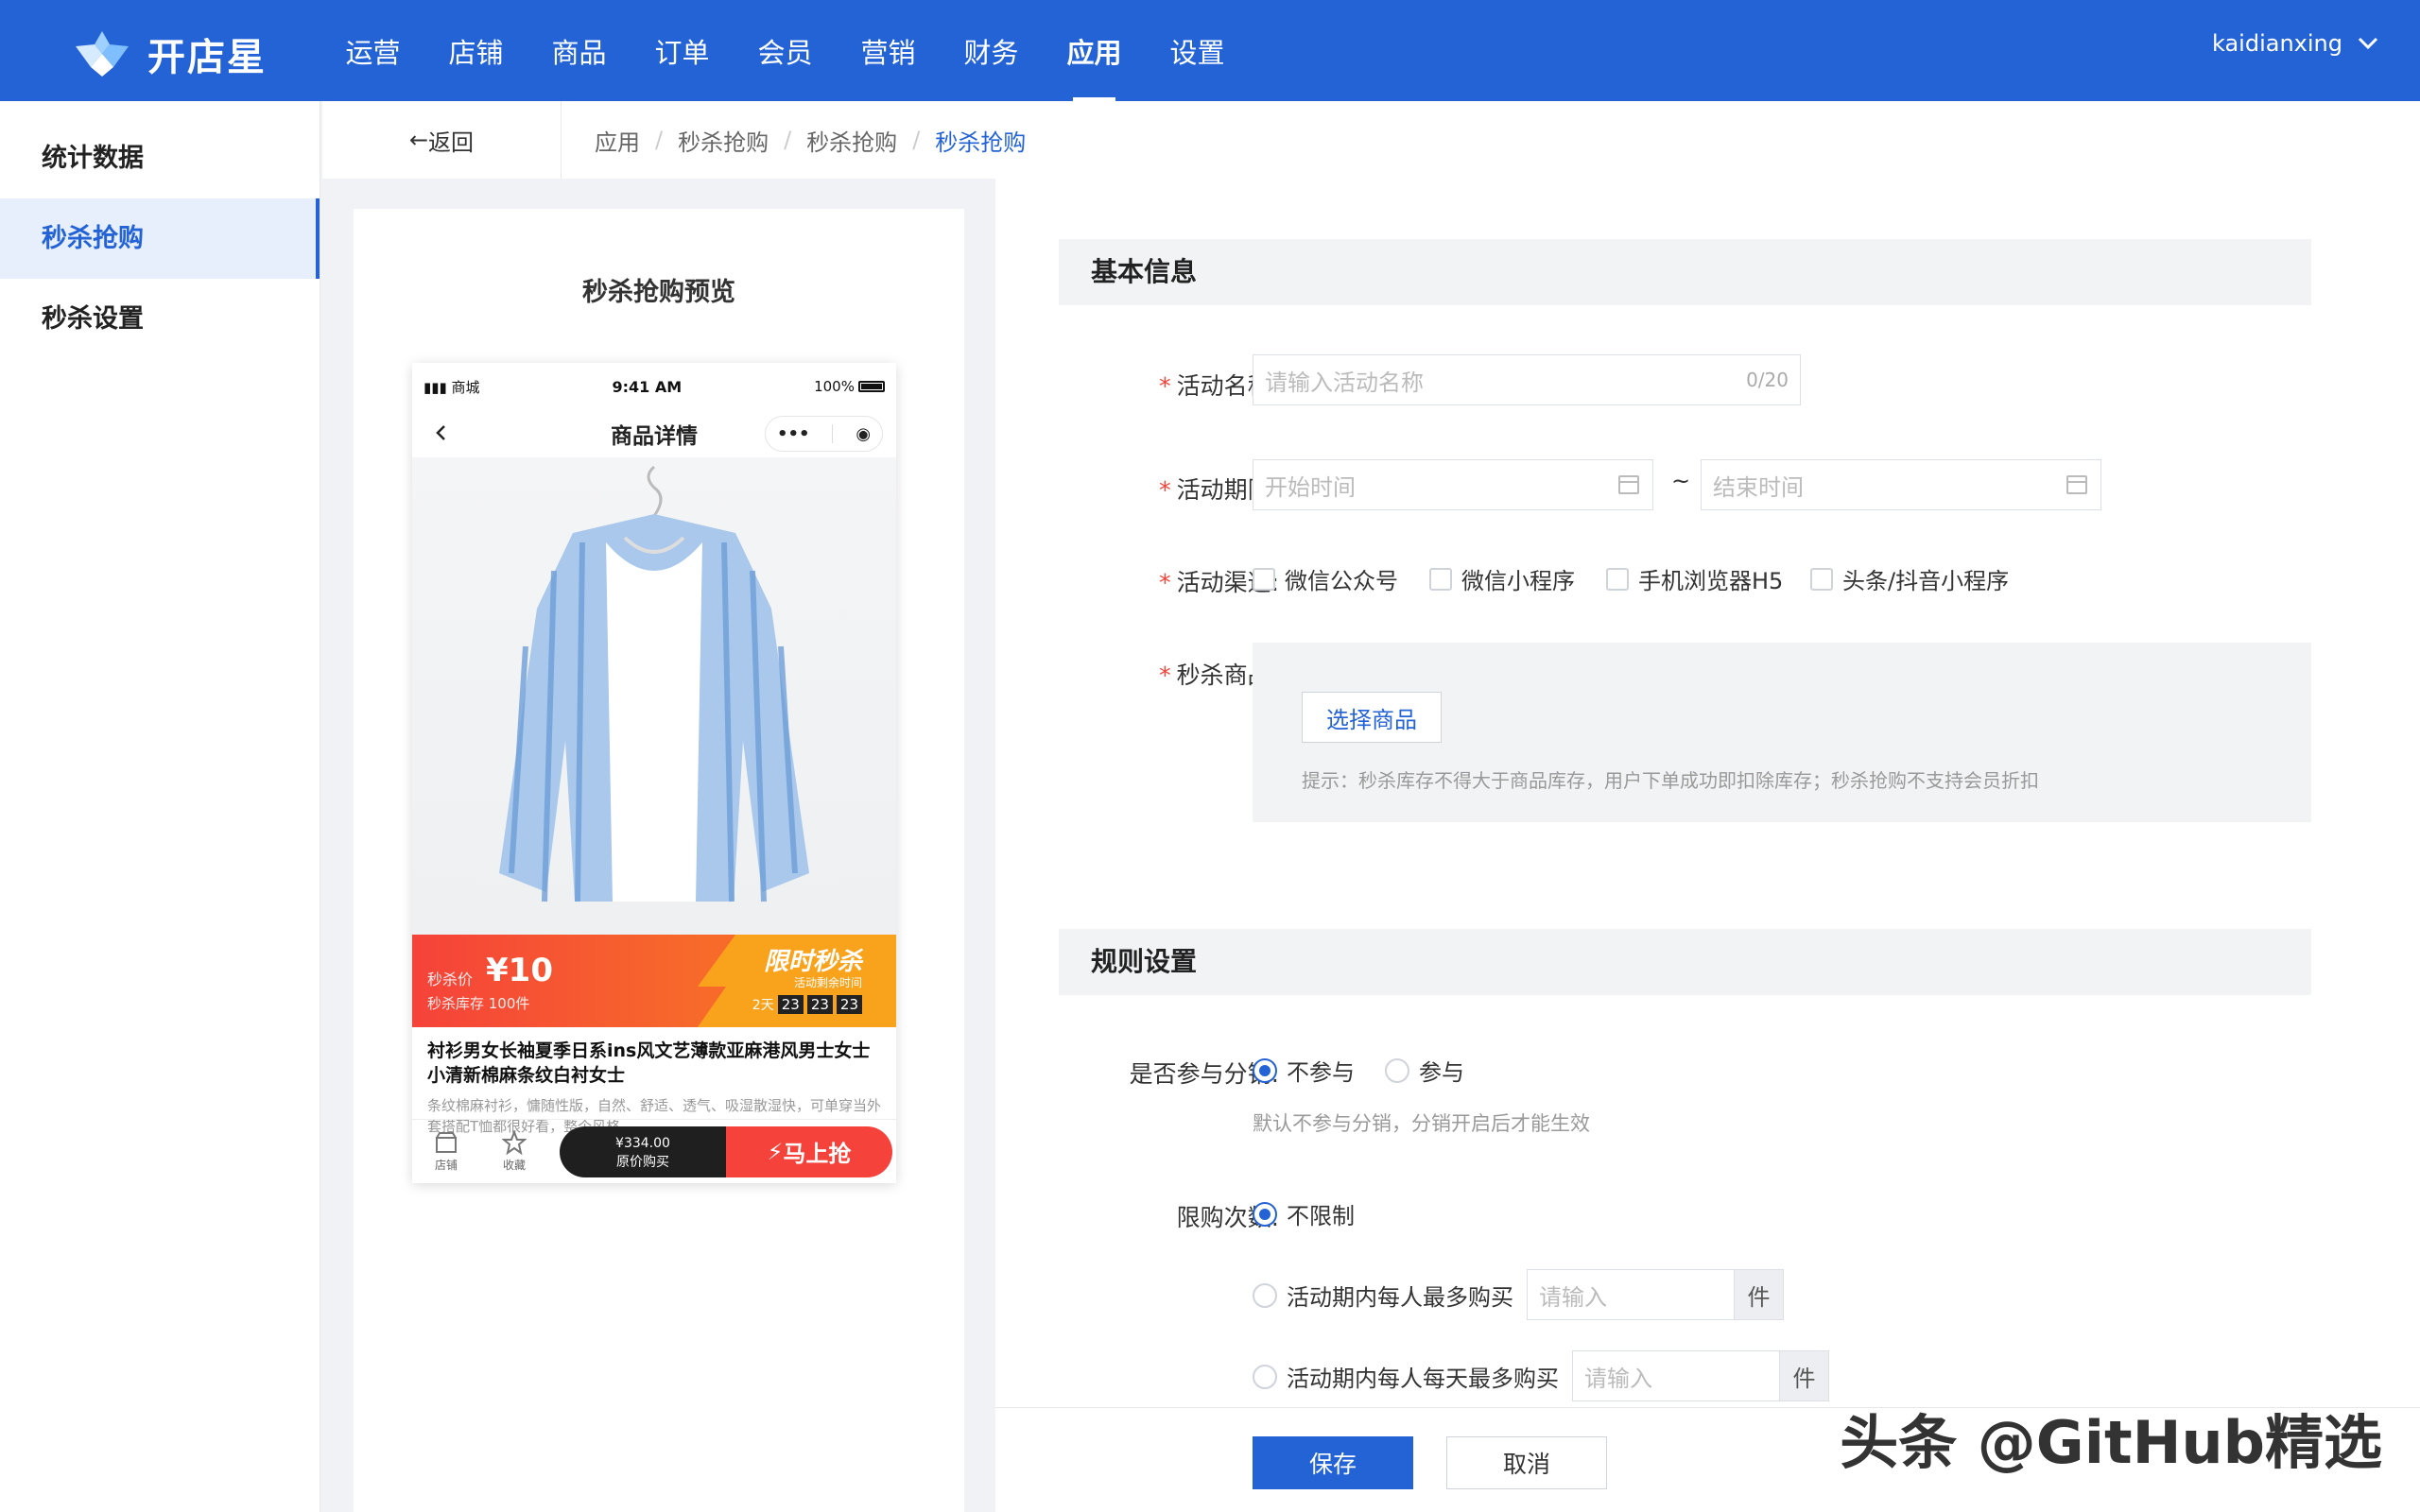 The height and width of the screenshot is (1512, 2420). Describe the element at coordinates (888, 50) in the screenshot. I see `nav-item-marketing: 营销` at that location.